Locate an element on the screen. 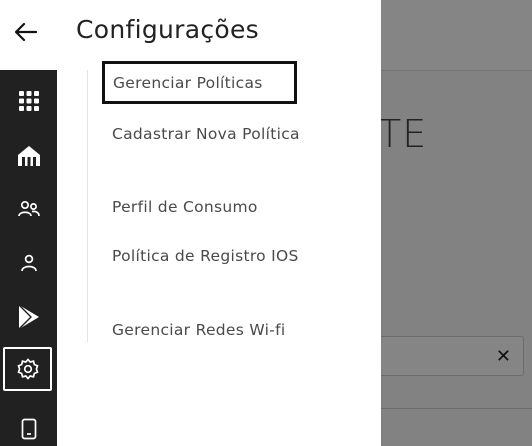  rail-item-user is located at coordinates (28, 263).